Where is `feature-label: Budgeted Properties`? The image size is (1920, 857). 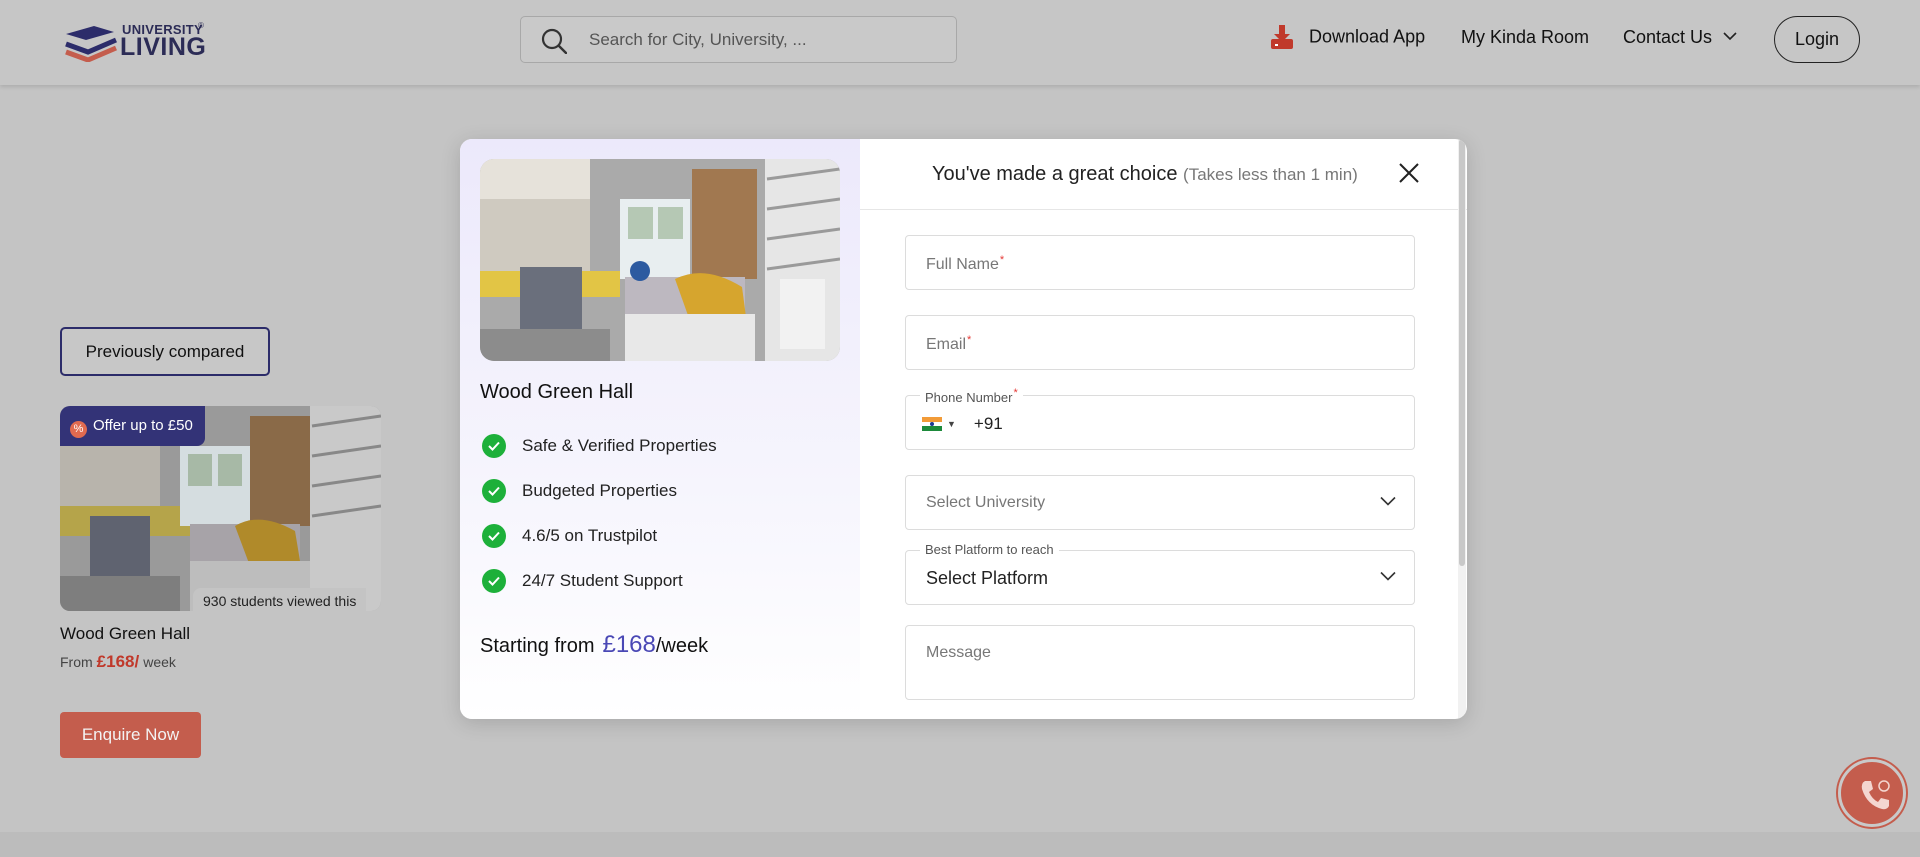
feature-label: Budgeted Properties is located at coordinates (599, 490).